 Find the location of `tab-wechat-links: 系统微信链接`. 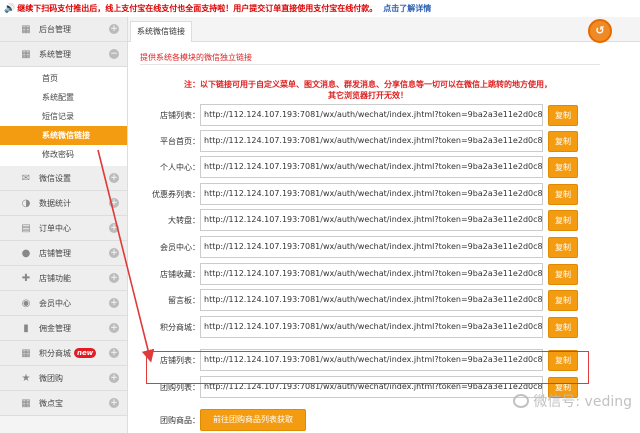

tab-wechat-links: 系统微信链接 is located at coordinates (161, 31).